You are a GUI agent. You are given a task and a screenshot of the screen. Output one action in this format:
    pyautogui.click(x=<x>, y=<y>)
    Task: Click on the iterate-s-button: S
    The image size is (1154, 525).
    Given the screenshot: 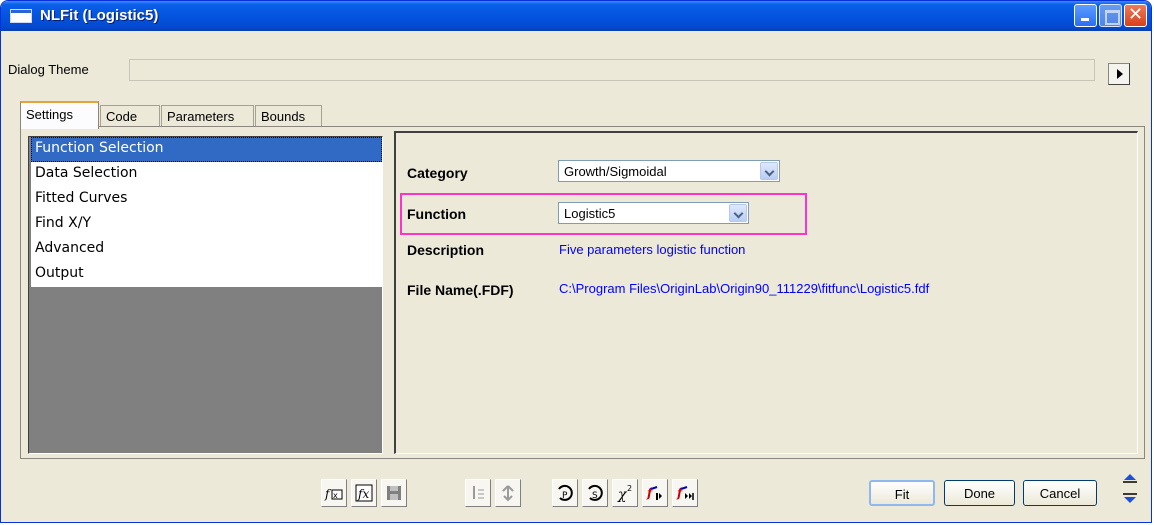 What is the action you would take?
    pyautogui.click(x=595, y=493)
    